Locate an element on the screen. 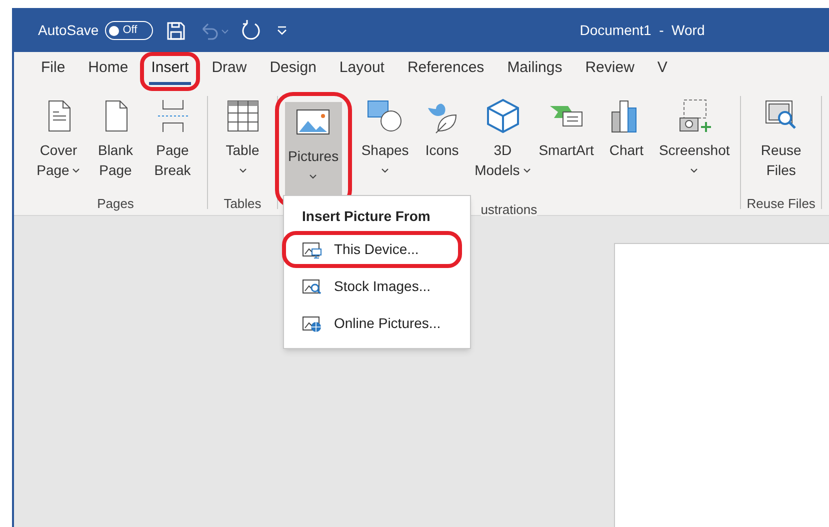  ribbon-button: Cover Page is located at coordinates (58, 144).